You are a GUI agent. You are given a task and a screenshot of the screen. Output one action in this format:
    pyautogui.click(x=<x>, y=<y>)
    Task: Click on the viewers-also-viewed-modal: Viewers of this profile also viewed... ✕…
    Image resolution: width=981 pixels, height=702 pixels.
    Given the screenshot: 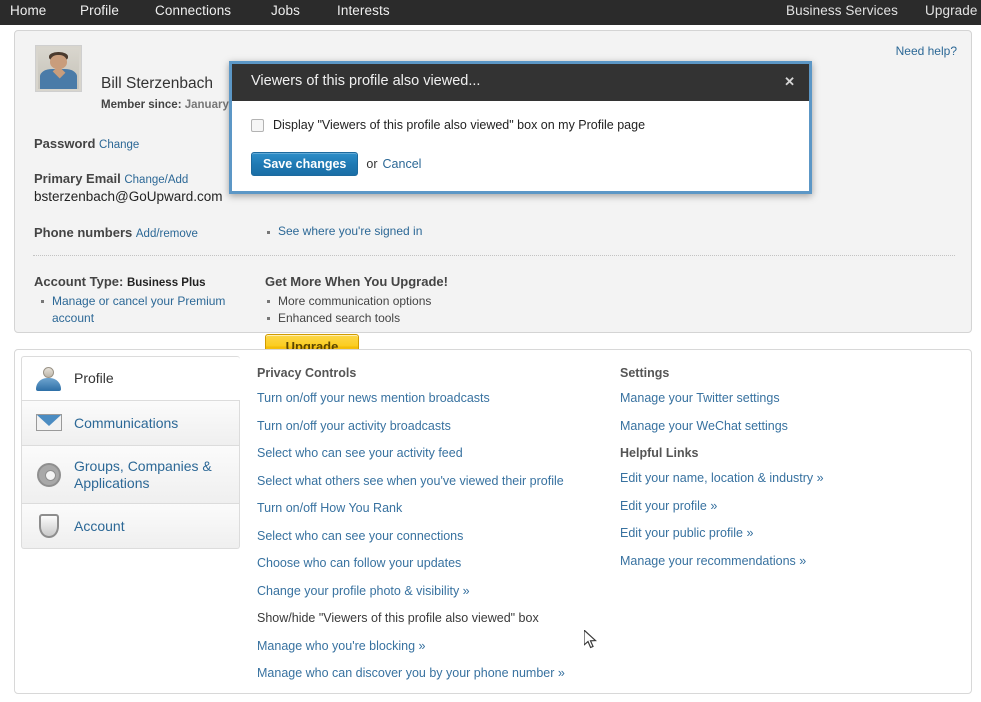 What is the action you would take?
    pyautogui.click(x=520, y=127)
    